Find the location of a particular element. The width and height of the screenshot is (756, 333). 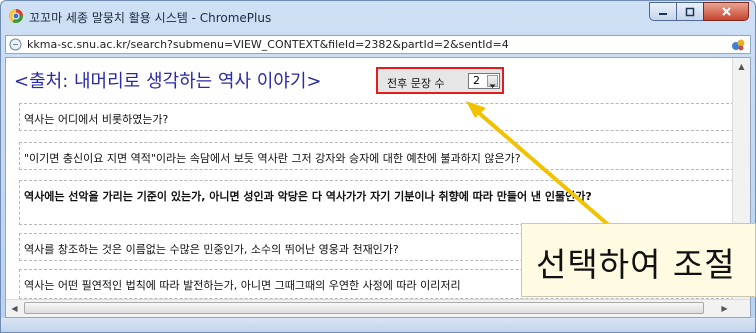

close-button is located at coordinates (726, 11).